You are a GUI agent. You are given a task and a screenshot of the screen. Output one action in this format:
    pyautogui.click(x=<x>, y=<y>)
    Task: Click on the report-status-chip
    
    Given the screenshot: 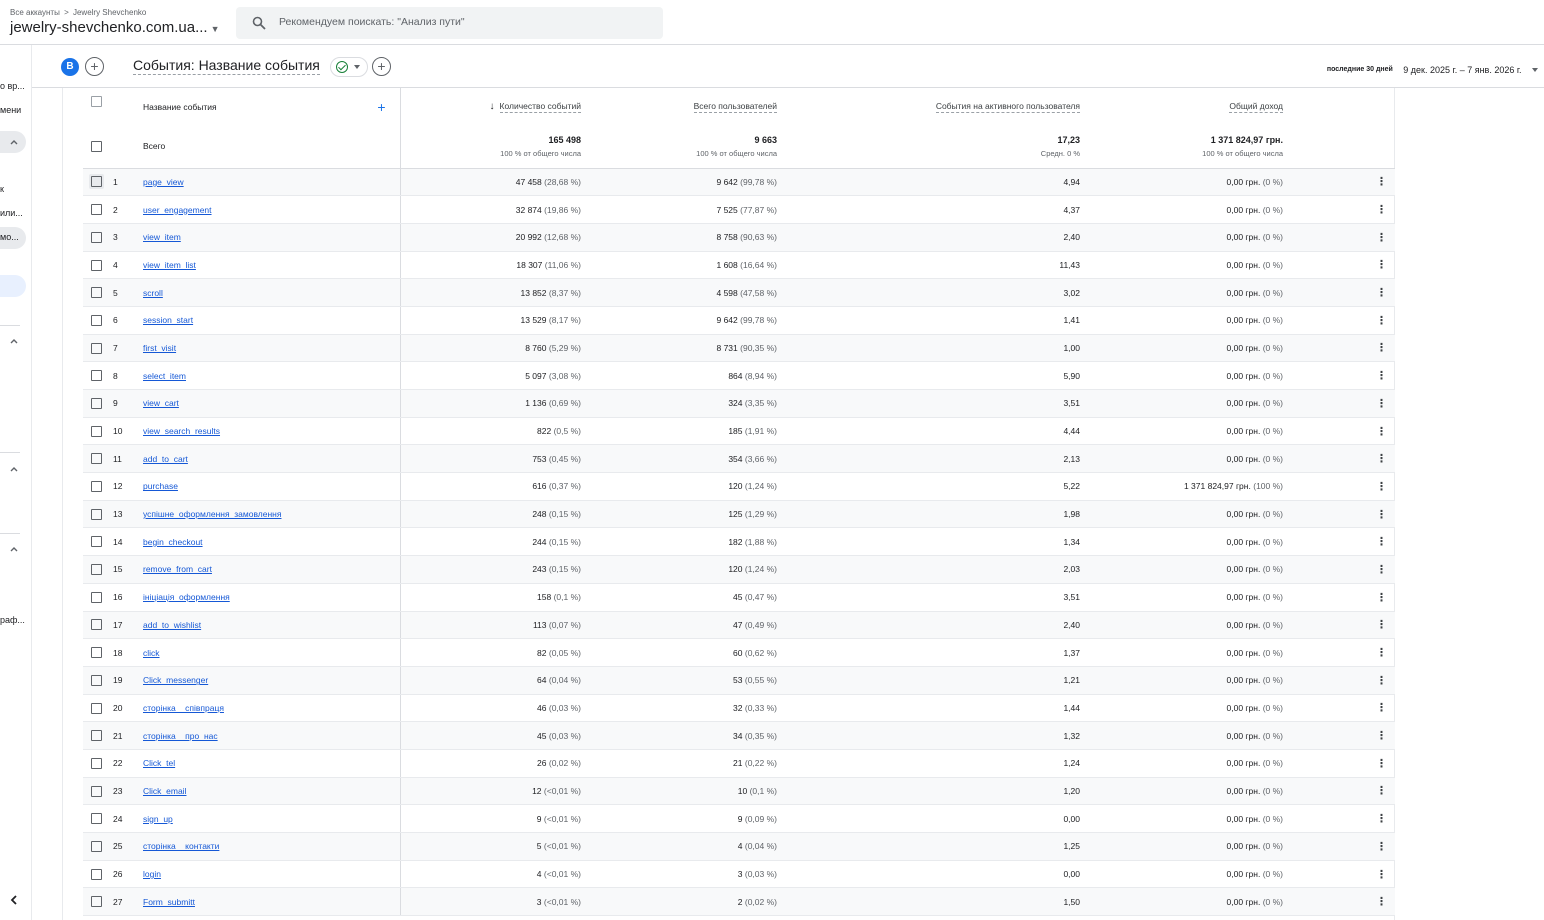 What is the action you would take?
    pyautogui.click(x=349, y=67)
    